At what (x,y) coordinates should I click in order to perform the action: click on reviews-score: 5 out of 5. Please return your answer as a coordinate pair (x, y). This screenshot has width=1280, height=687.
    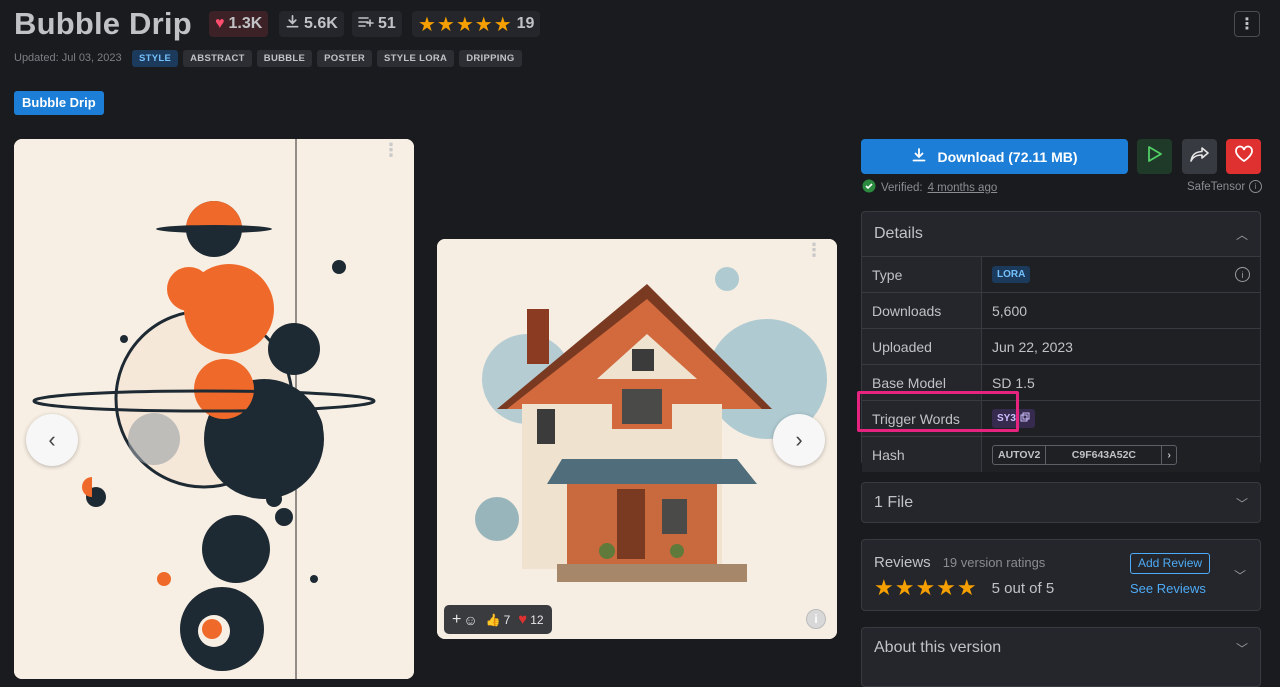
    Looking at the image, I should click on (1023, 588).